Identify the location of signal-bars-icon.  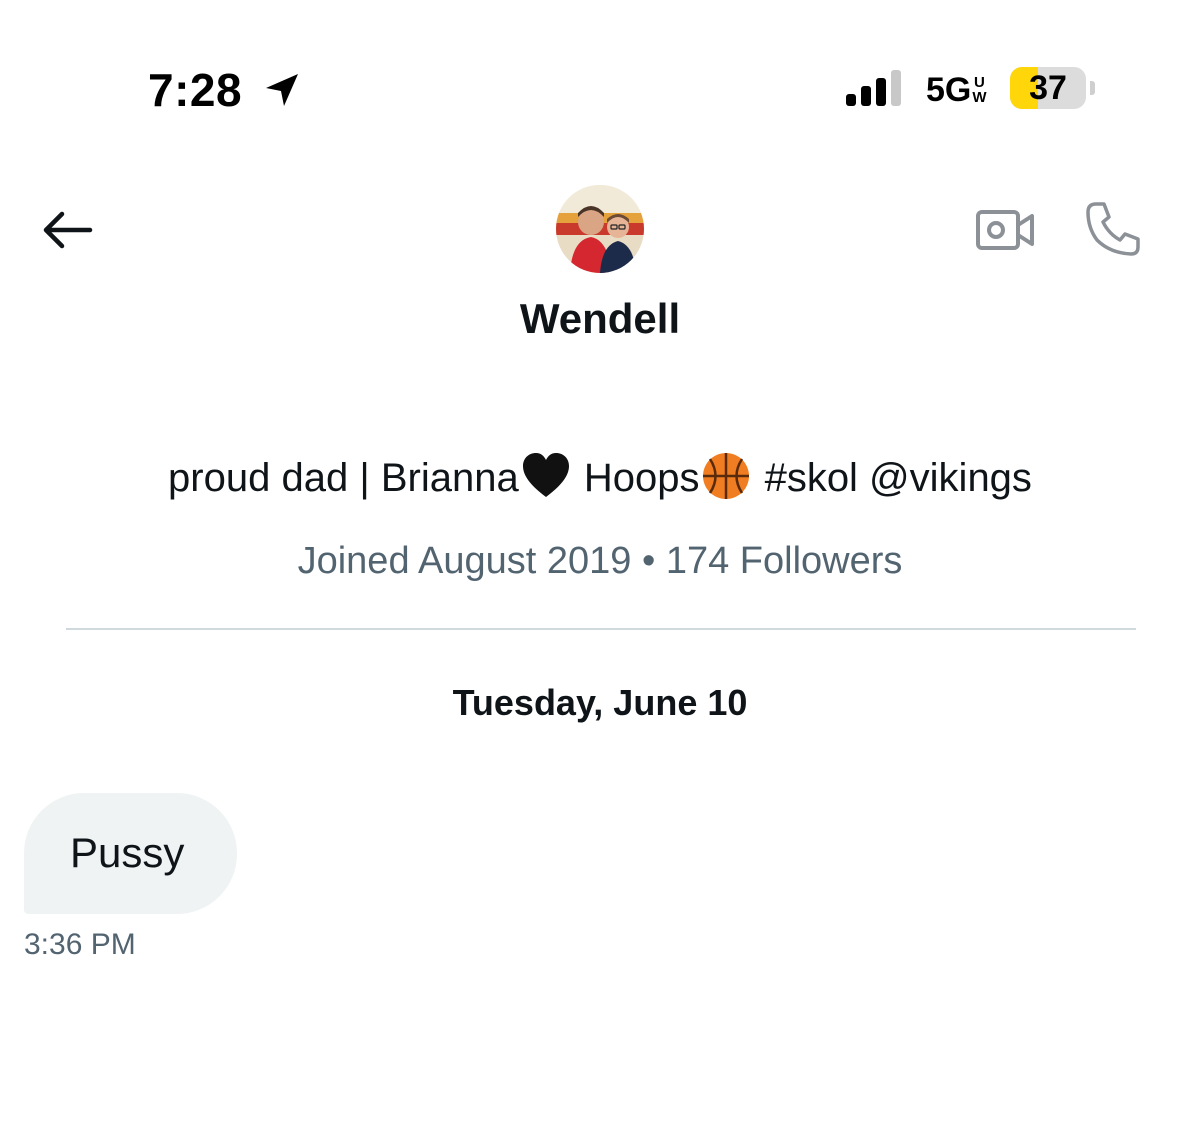
(873, 88).